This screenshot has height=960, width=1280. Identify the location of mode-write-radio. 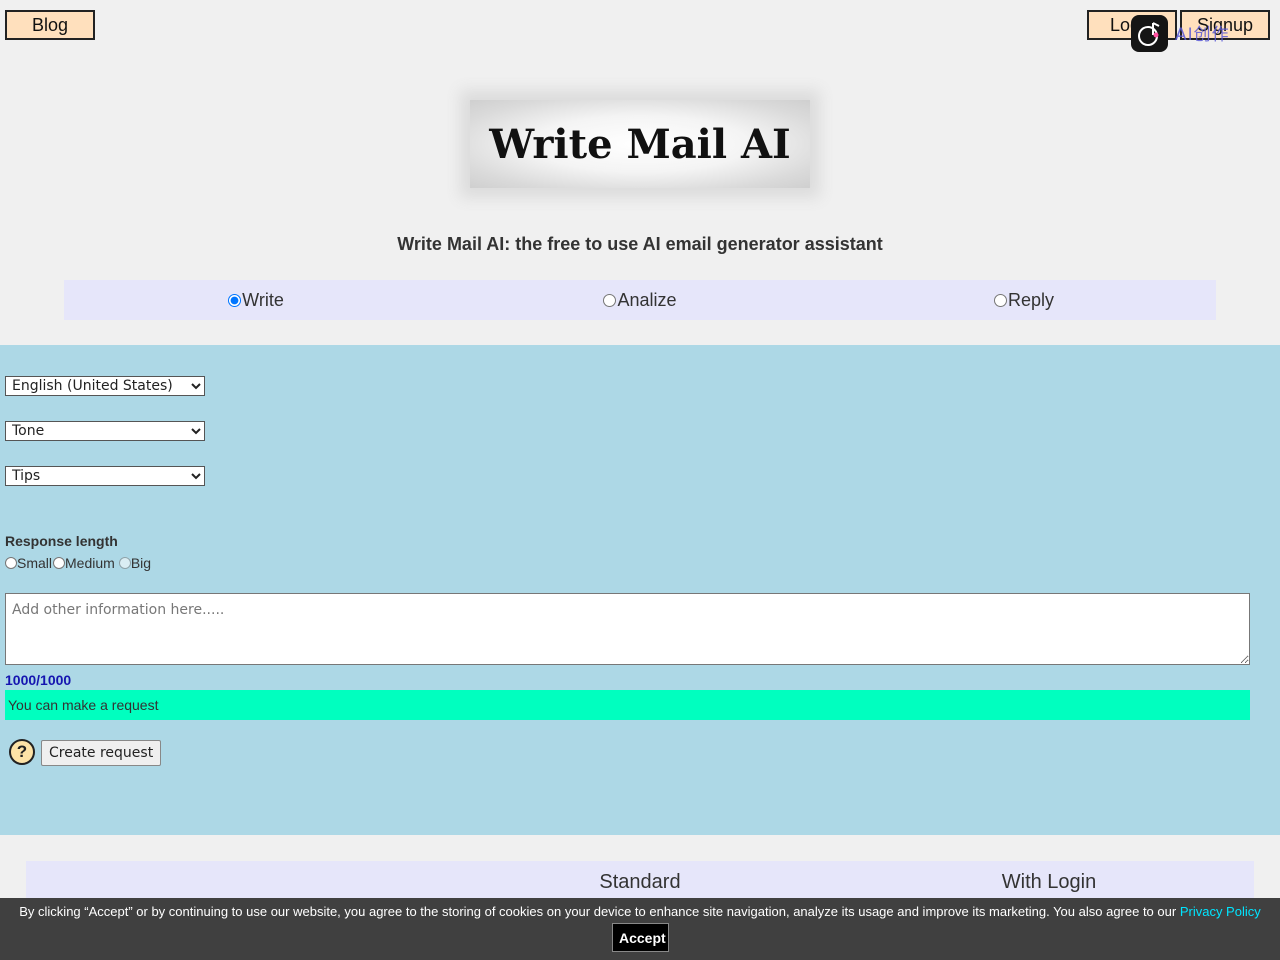
(235, 300).